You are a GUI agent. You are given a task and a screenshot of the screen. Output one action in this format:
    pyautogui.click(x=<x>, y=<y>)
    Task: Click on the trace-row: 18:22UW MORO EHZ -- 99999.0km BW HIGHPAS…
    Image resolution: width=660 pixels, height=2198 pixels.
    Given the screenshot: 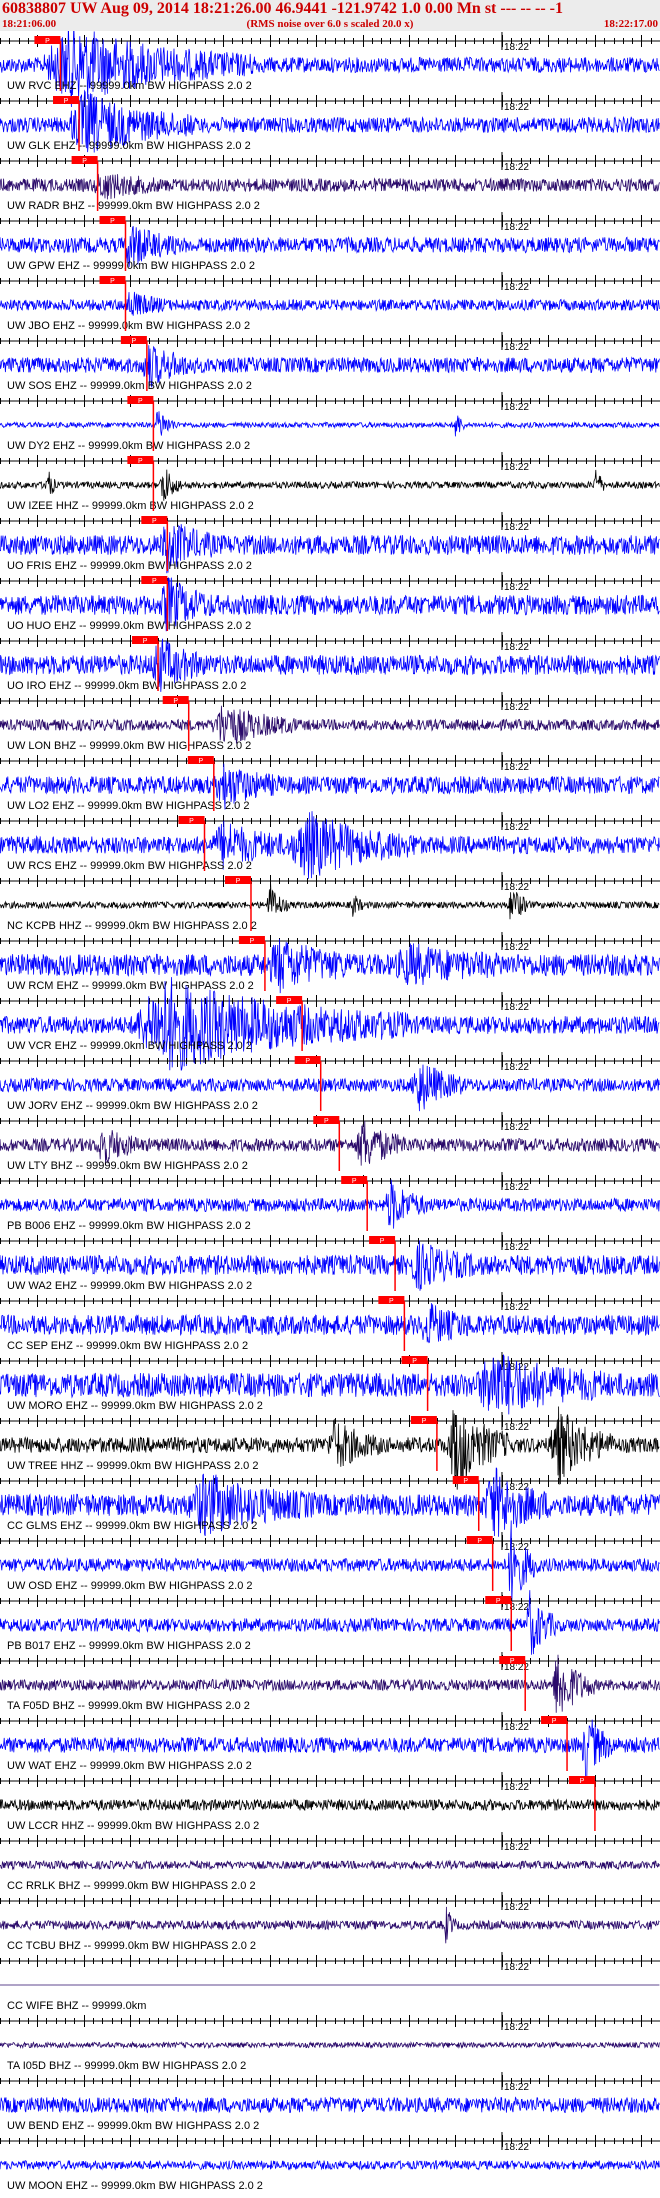 What is the action you would take?
    pyautogui.click(x=330, y=1383)
    